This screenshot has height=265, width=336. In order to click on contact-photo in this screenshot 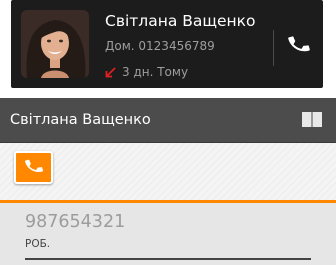, I will do `click(55, 44)`.